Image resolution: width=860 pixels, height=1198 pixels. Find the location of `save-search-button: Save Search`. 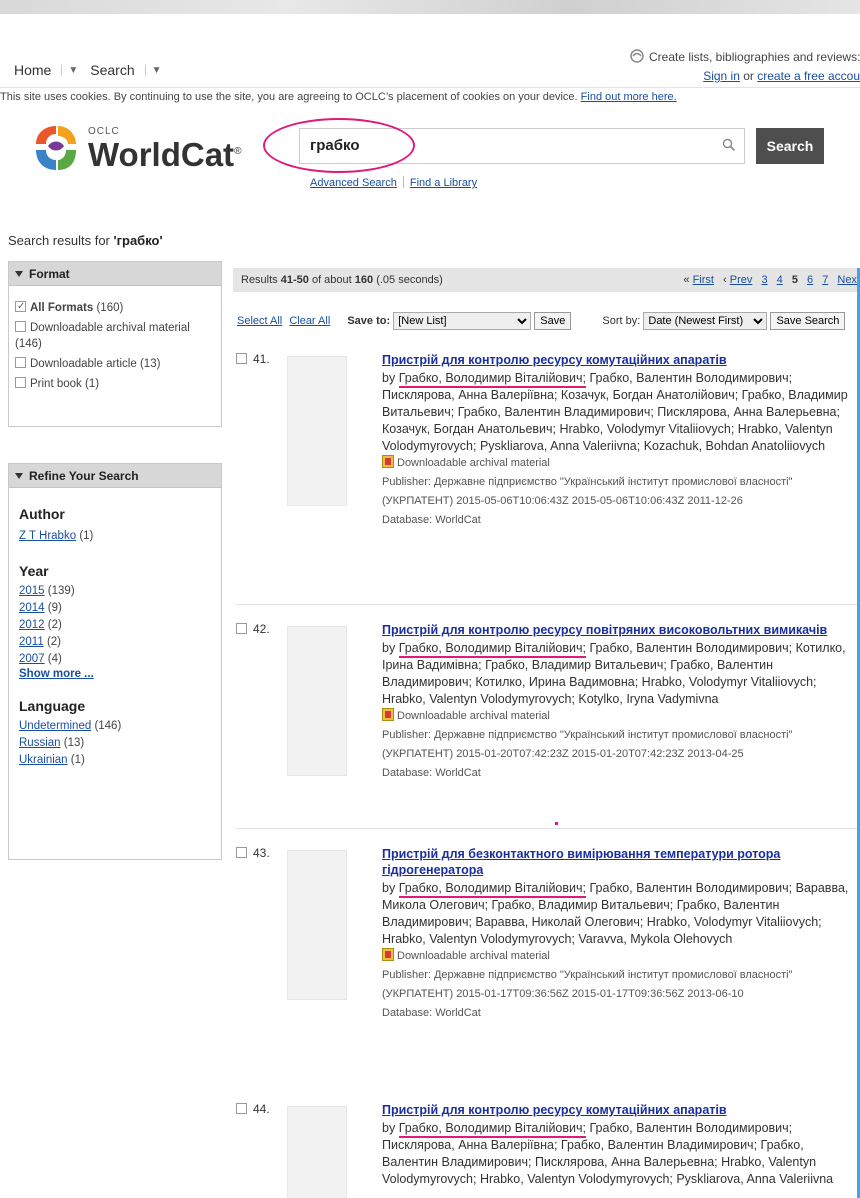

save-search-button: Save Search is located at coordinates (808, 321).